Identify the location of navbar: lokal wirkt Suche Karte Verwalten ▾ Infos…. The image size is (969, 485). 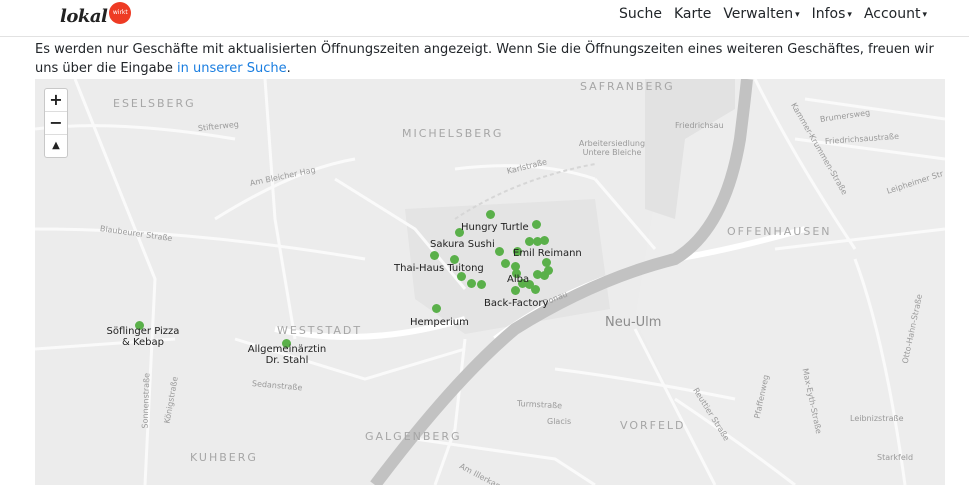
(484, 18).